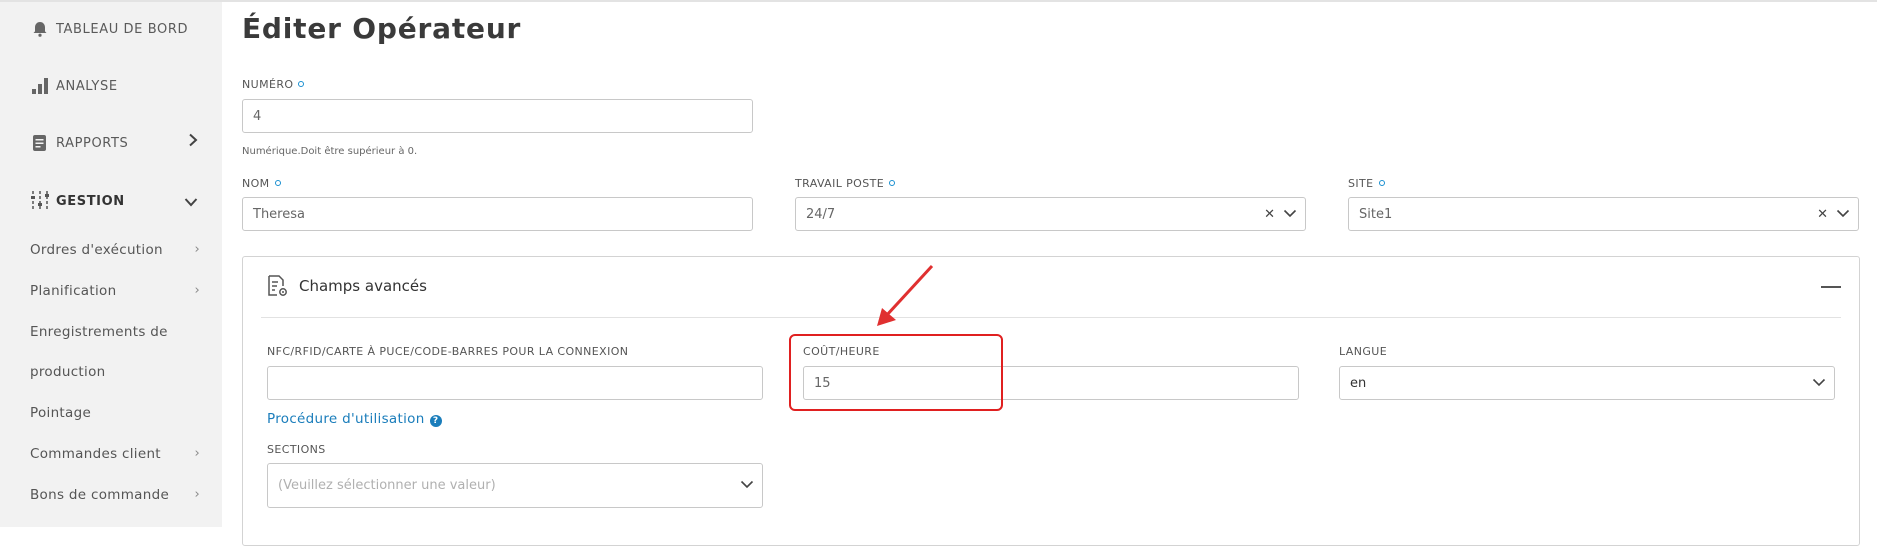  What do you see at coordinates (99, 332) in the screenshot?
I see `sidebar-subitem-label: Enregistrements de` at bounding box center [99, 332].